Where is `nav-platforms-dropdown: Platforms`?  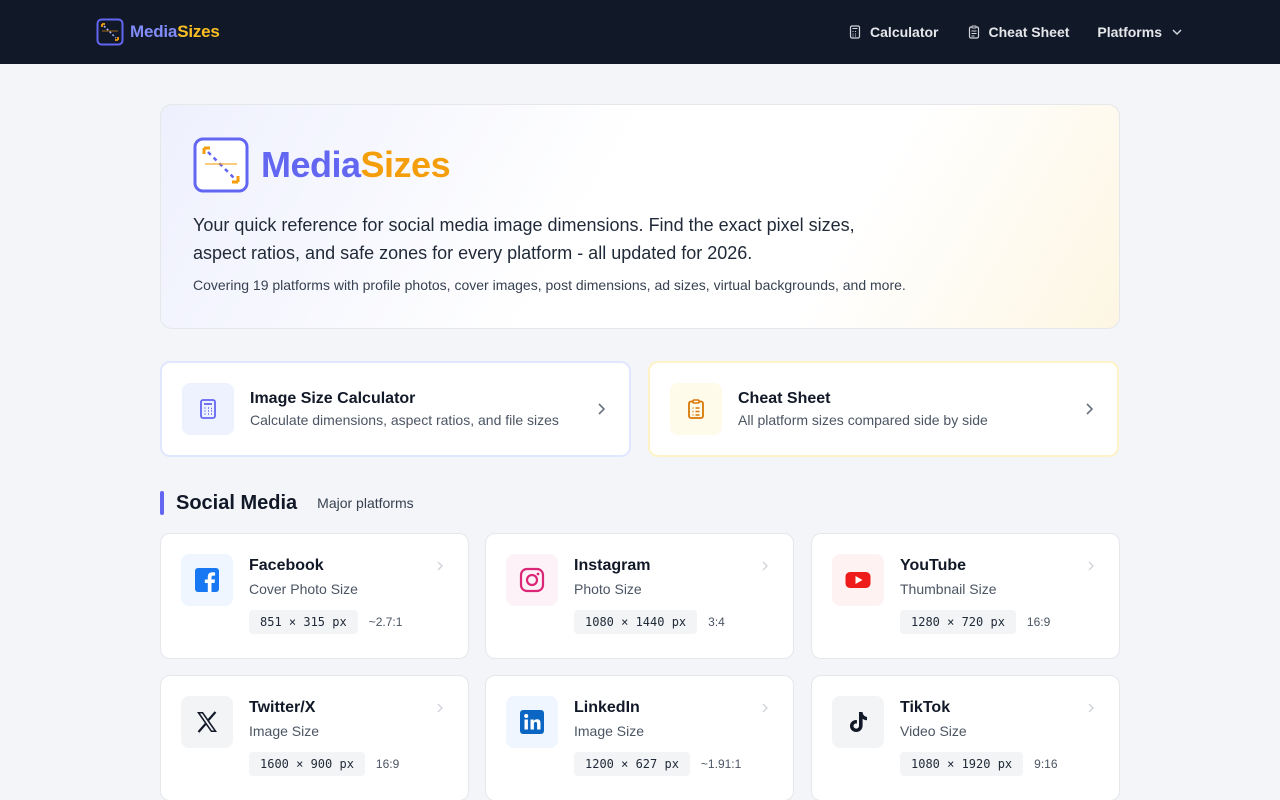 nav-platforms-dropdown: Platforms is located at coordinates (1140, 32).